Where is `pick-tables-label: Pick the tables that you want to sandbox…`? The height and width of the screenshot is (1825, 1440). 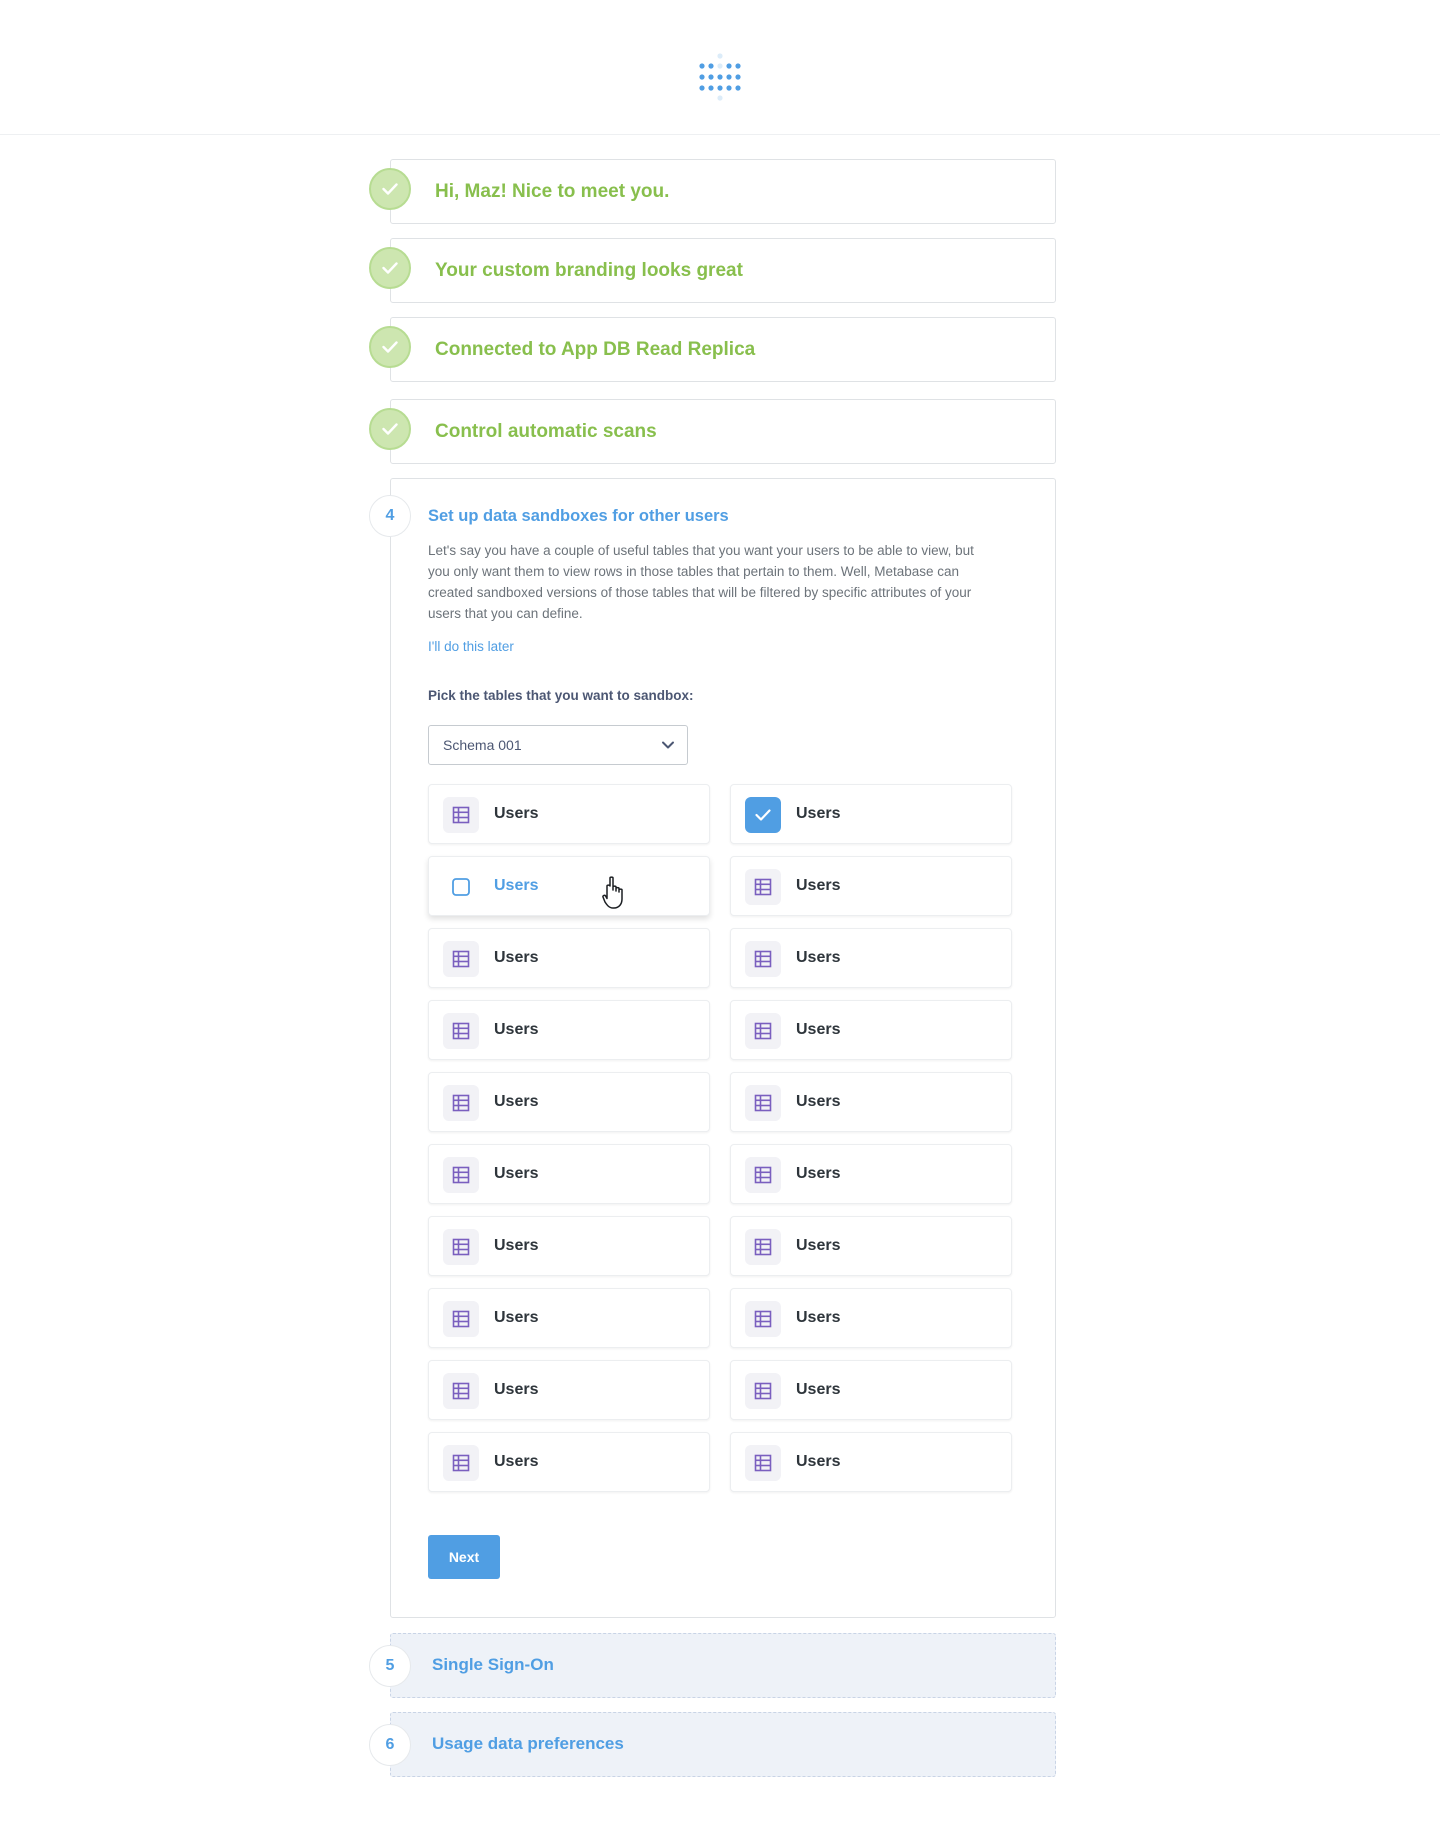
pick-tables-label: Pick the tables that you want to sandbox… is located at coordinates (561, 695).